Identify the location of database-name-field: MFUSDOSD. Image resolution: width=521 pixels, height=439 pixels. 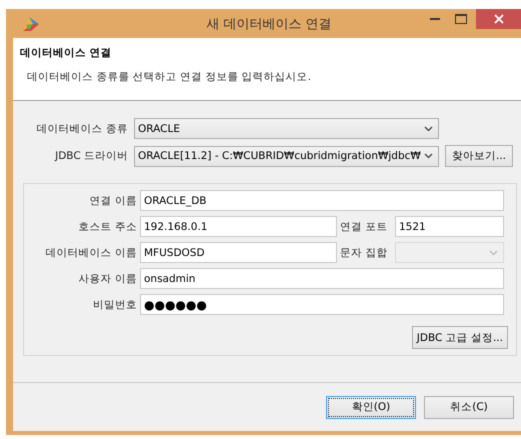
(238, 252).